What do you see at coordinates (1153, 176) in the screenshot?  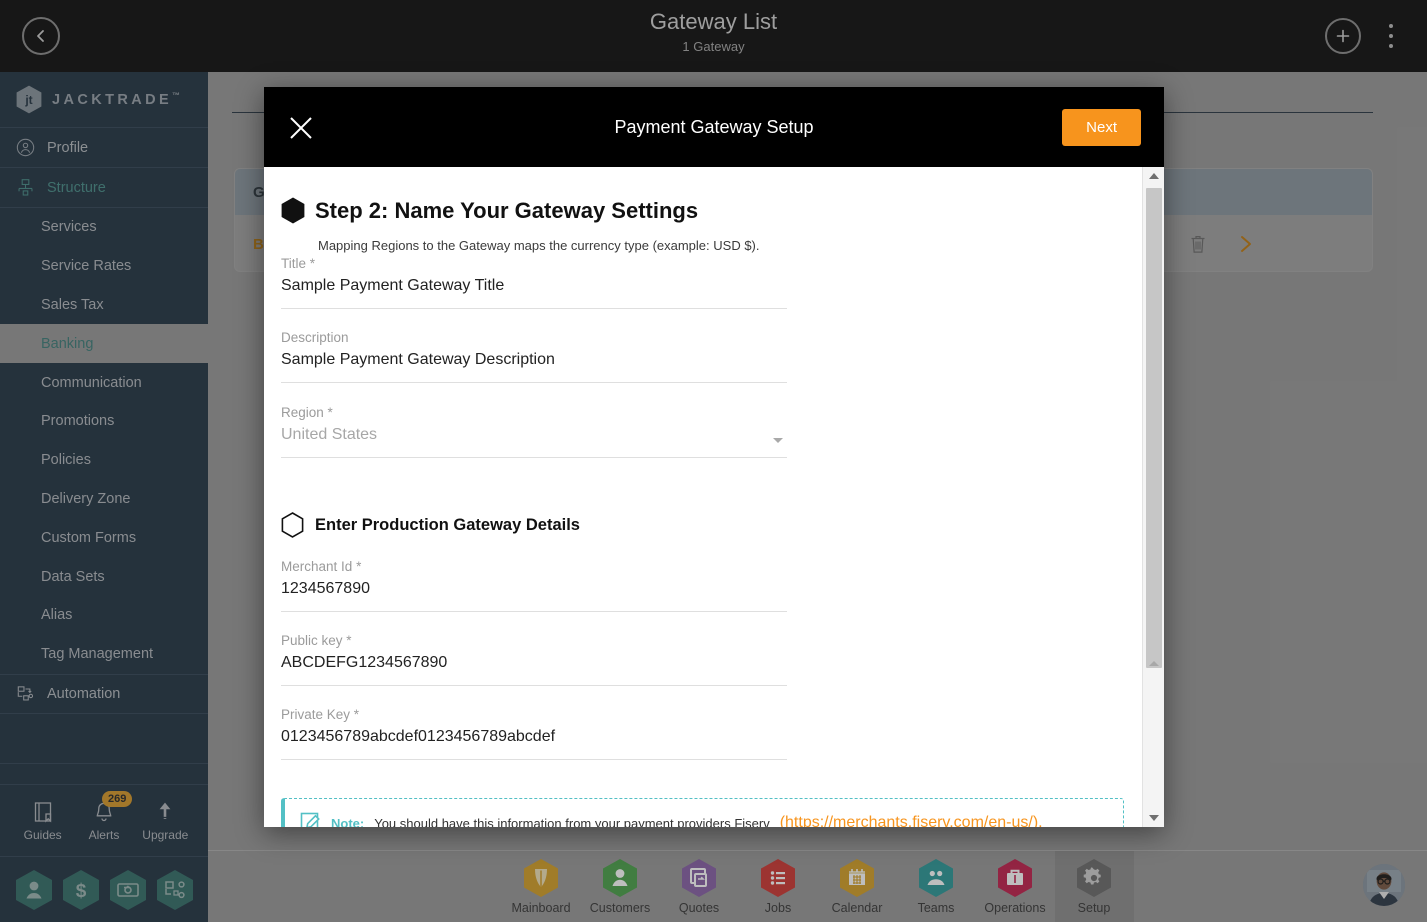 I see `scroll-up-arrow-icon` at bounding box center [1153, 176].